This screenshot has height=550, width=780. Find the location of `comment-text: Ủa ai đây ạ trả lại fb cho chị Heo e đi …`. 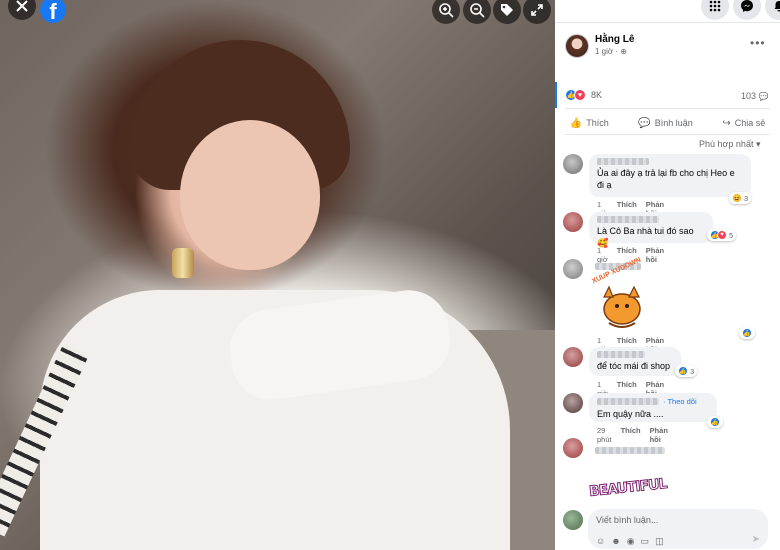

comment-text: Ủa ai đây ạ trả lại fb cho chị Heo e đi … is located at coordinates (666, 179).